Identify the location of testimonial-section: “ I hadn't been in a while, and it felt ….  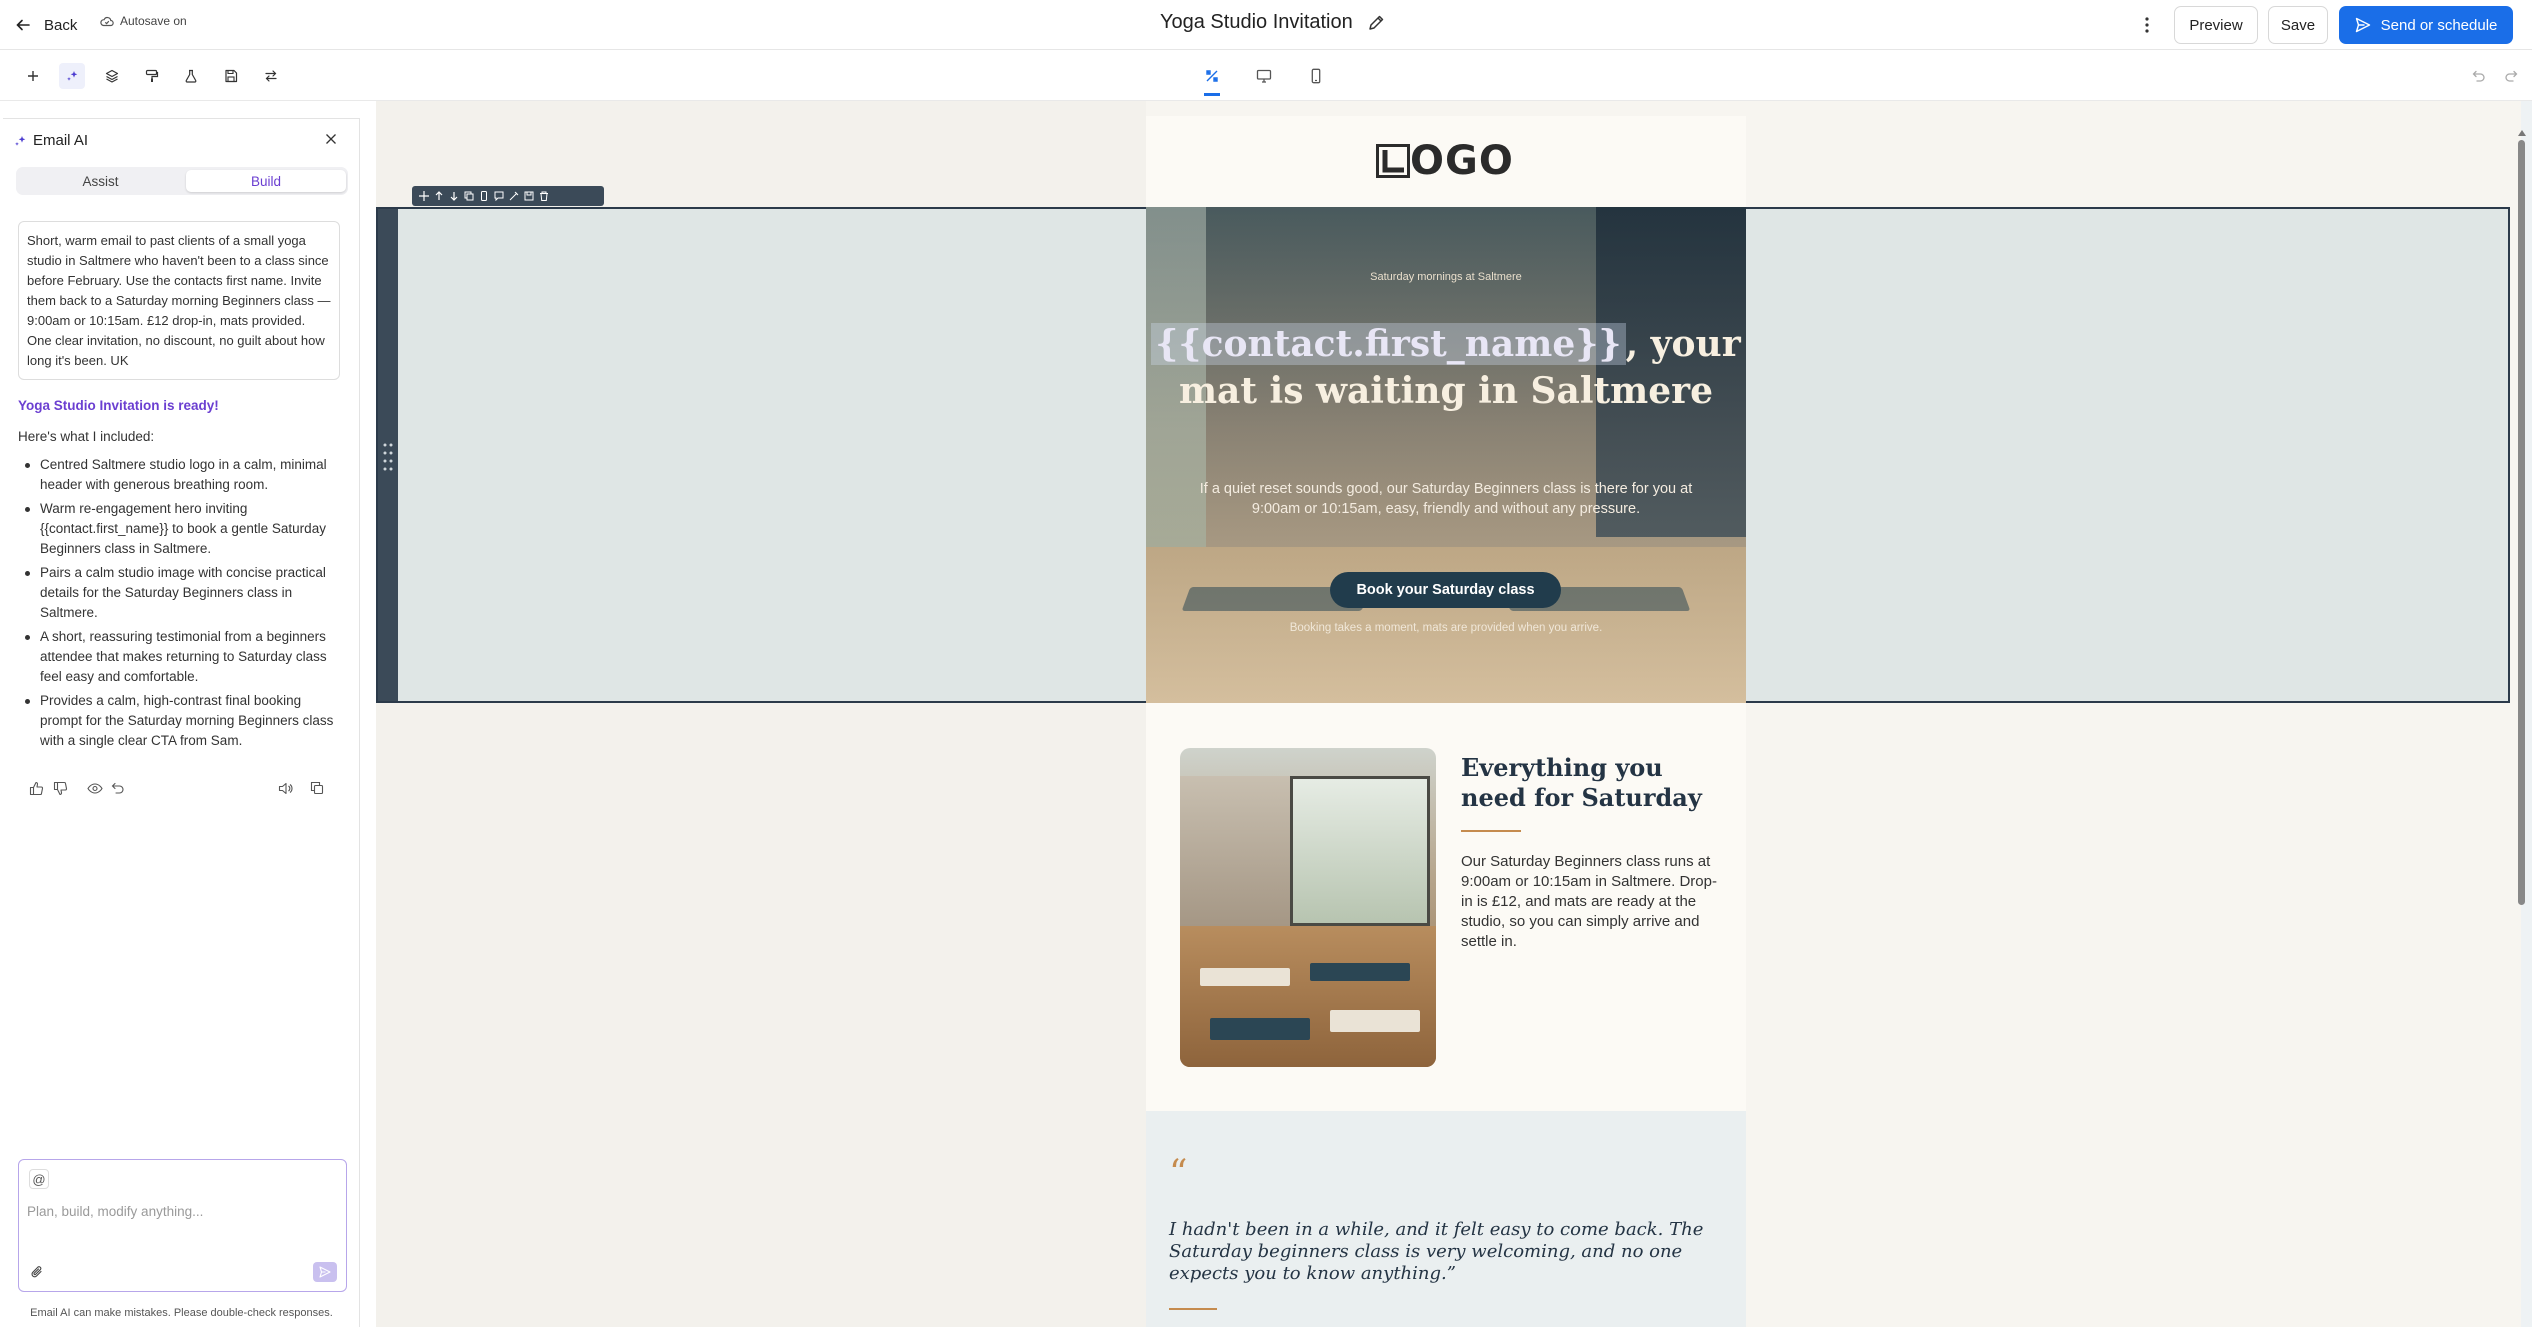
(1446, 1219).